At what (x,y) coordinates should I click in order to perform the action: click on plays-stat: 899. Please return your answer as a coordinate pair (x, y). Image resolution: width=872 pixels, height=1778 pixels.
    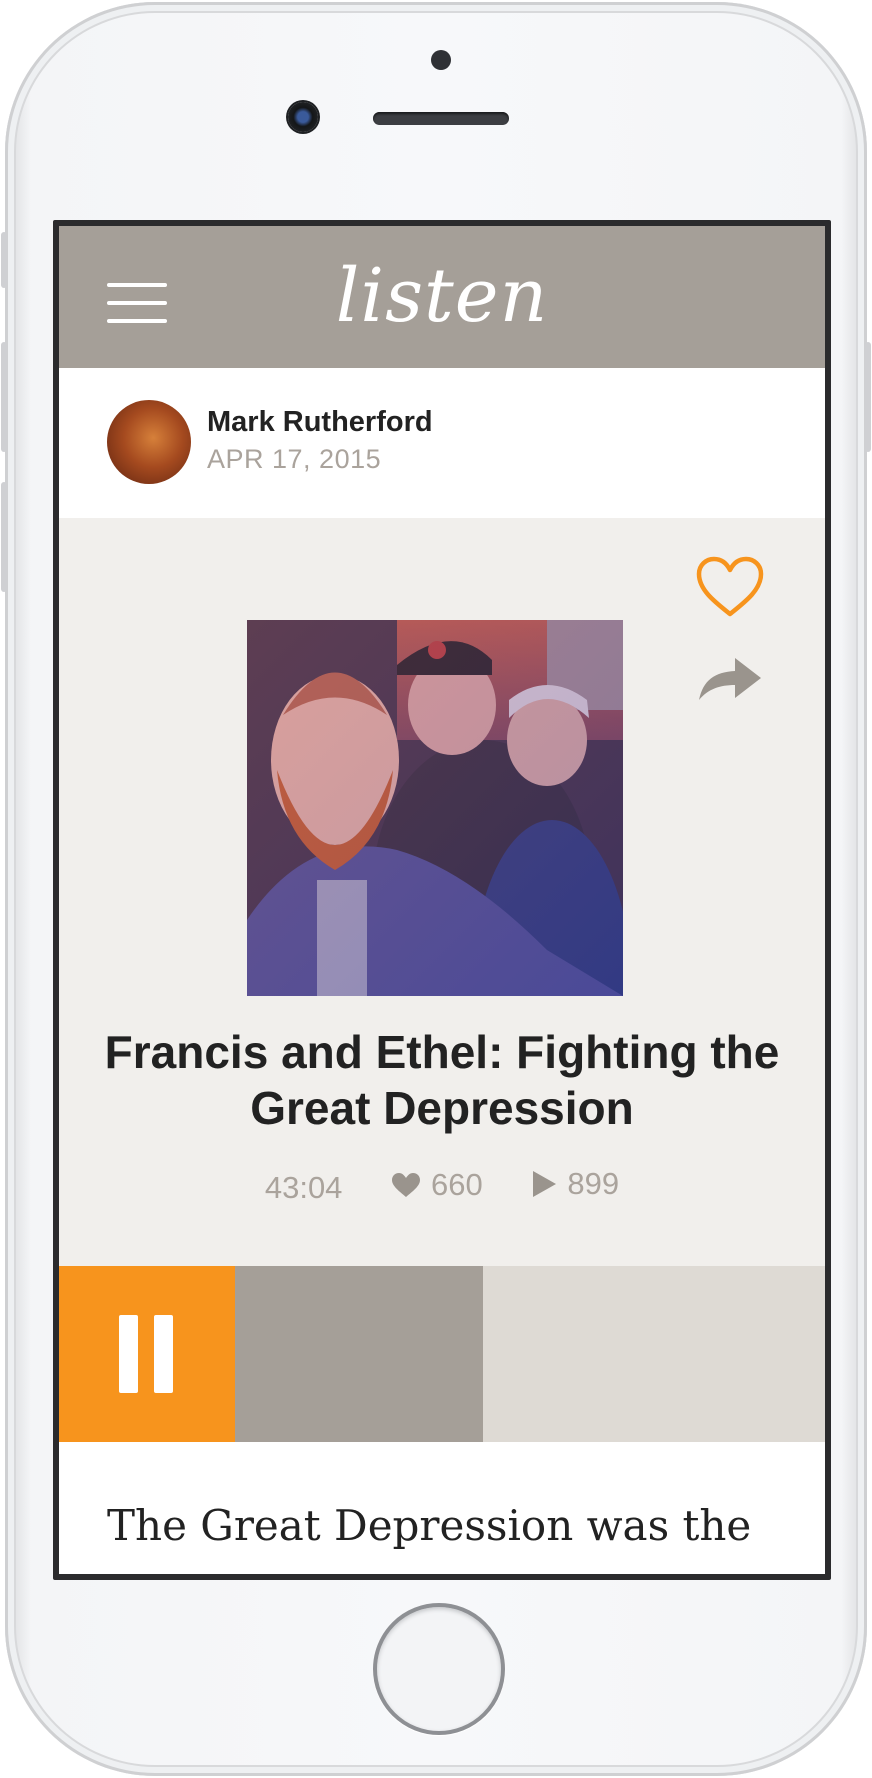
    Looking at the image, I should click on (575, 1184).